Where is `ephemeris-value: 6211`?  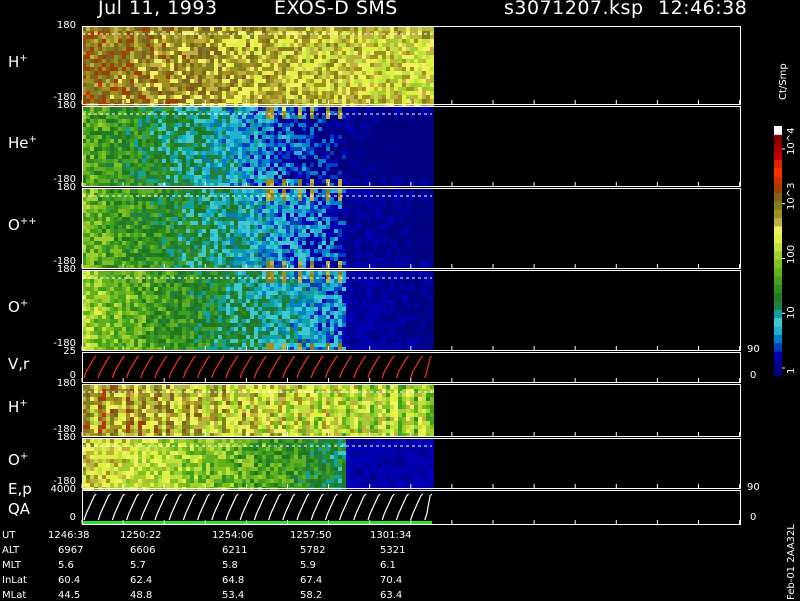
ephemeris-value: 6211 is located at coordinates (234, 550).